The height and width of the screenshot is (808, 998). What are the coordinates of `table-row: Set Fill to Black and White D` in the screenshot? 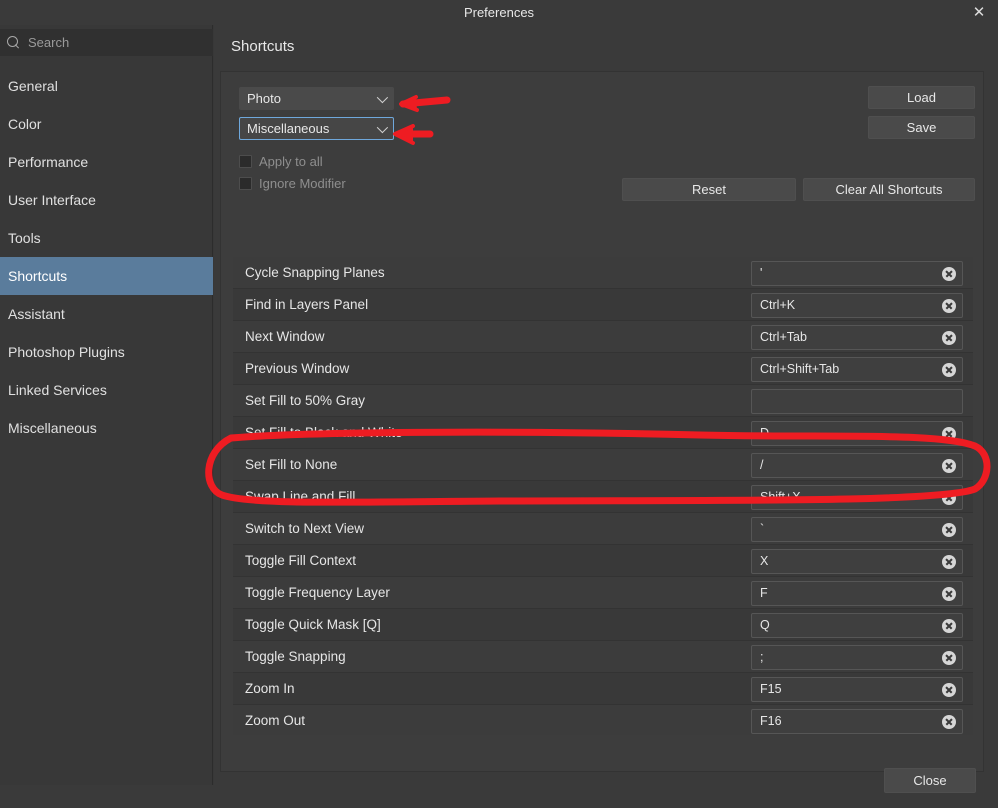 It's located at (603, 433).